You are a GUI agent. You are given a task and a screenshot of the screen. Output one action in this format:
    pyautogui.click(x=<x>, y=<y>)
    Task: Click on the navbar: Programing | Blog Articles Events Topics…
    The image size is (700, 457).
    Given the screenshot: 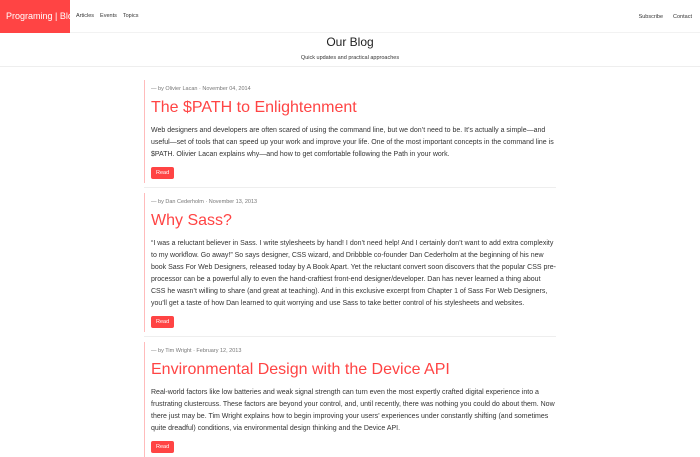 What is the action you would take?
    pyautogui.click(x=350, y=16)
    